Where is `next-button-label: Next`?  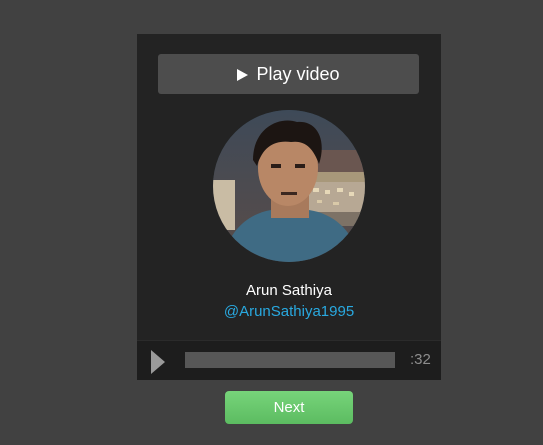 next-button-label: Next is located at coordinates (289, 407).